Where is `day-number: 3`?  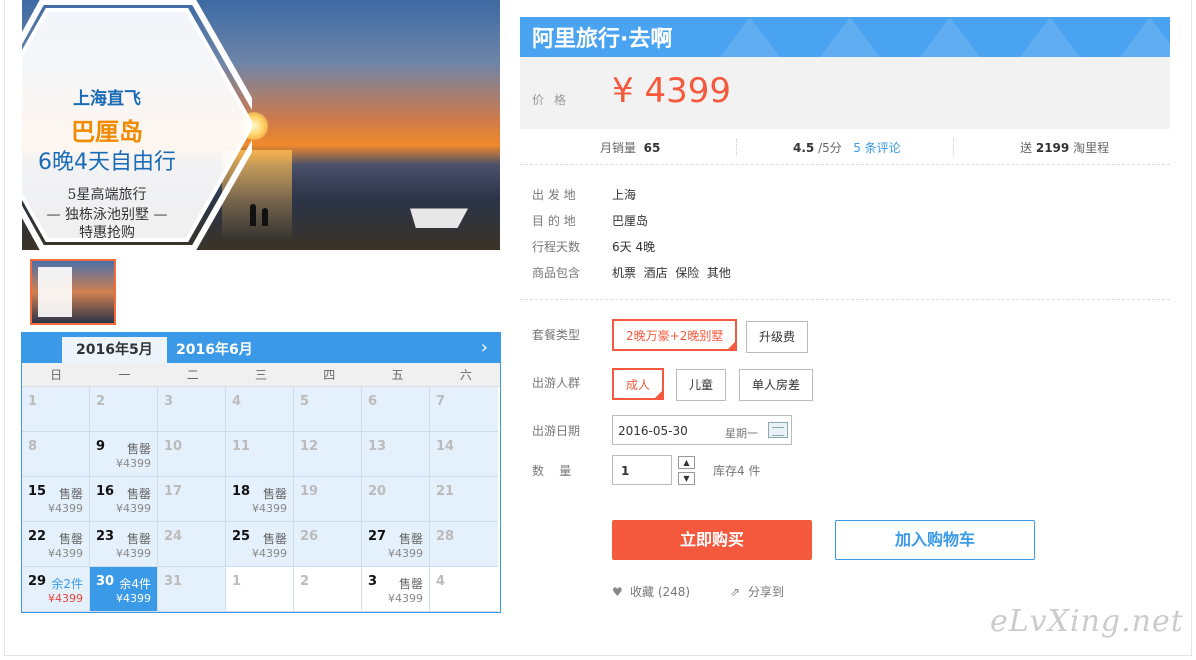
day-number: 3 is located at coordinates (373, 581).